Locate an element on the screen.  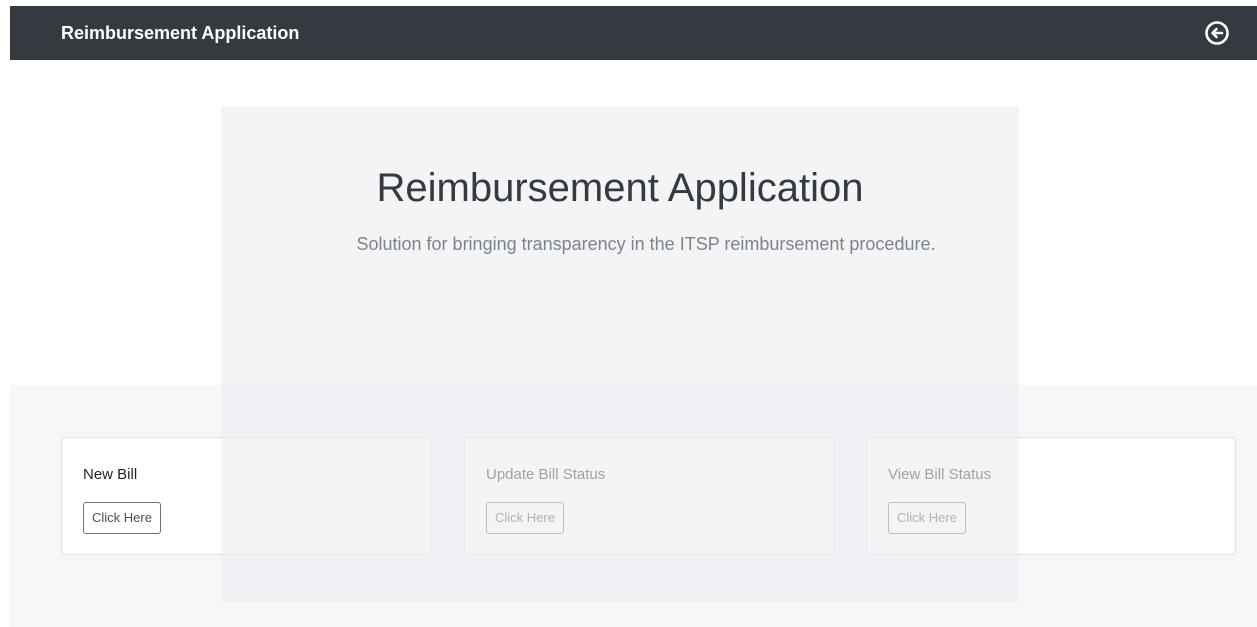
arrow-circle-left-icon is located at coordinates (1217, 33).